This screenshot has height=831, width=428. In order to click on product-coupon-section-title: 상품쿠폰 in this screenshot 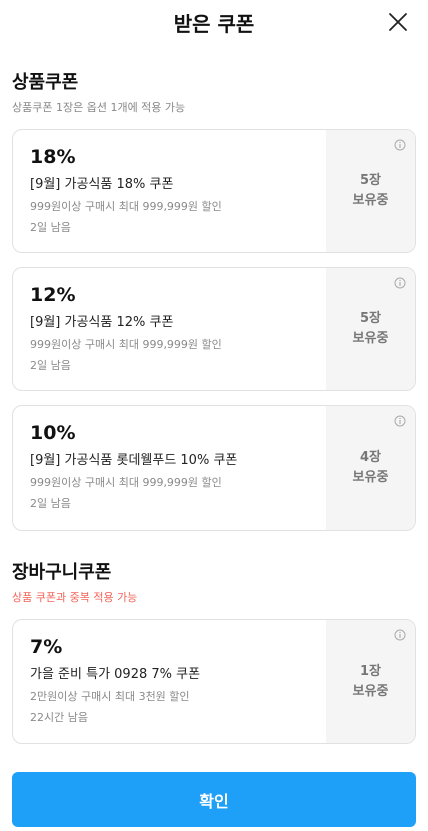, I will do `click(45, 82)`.